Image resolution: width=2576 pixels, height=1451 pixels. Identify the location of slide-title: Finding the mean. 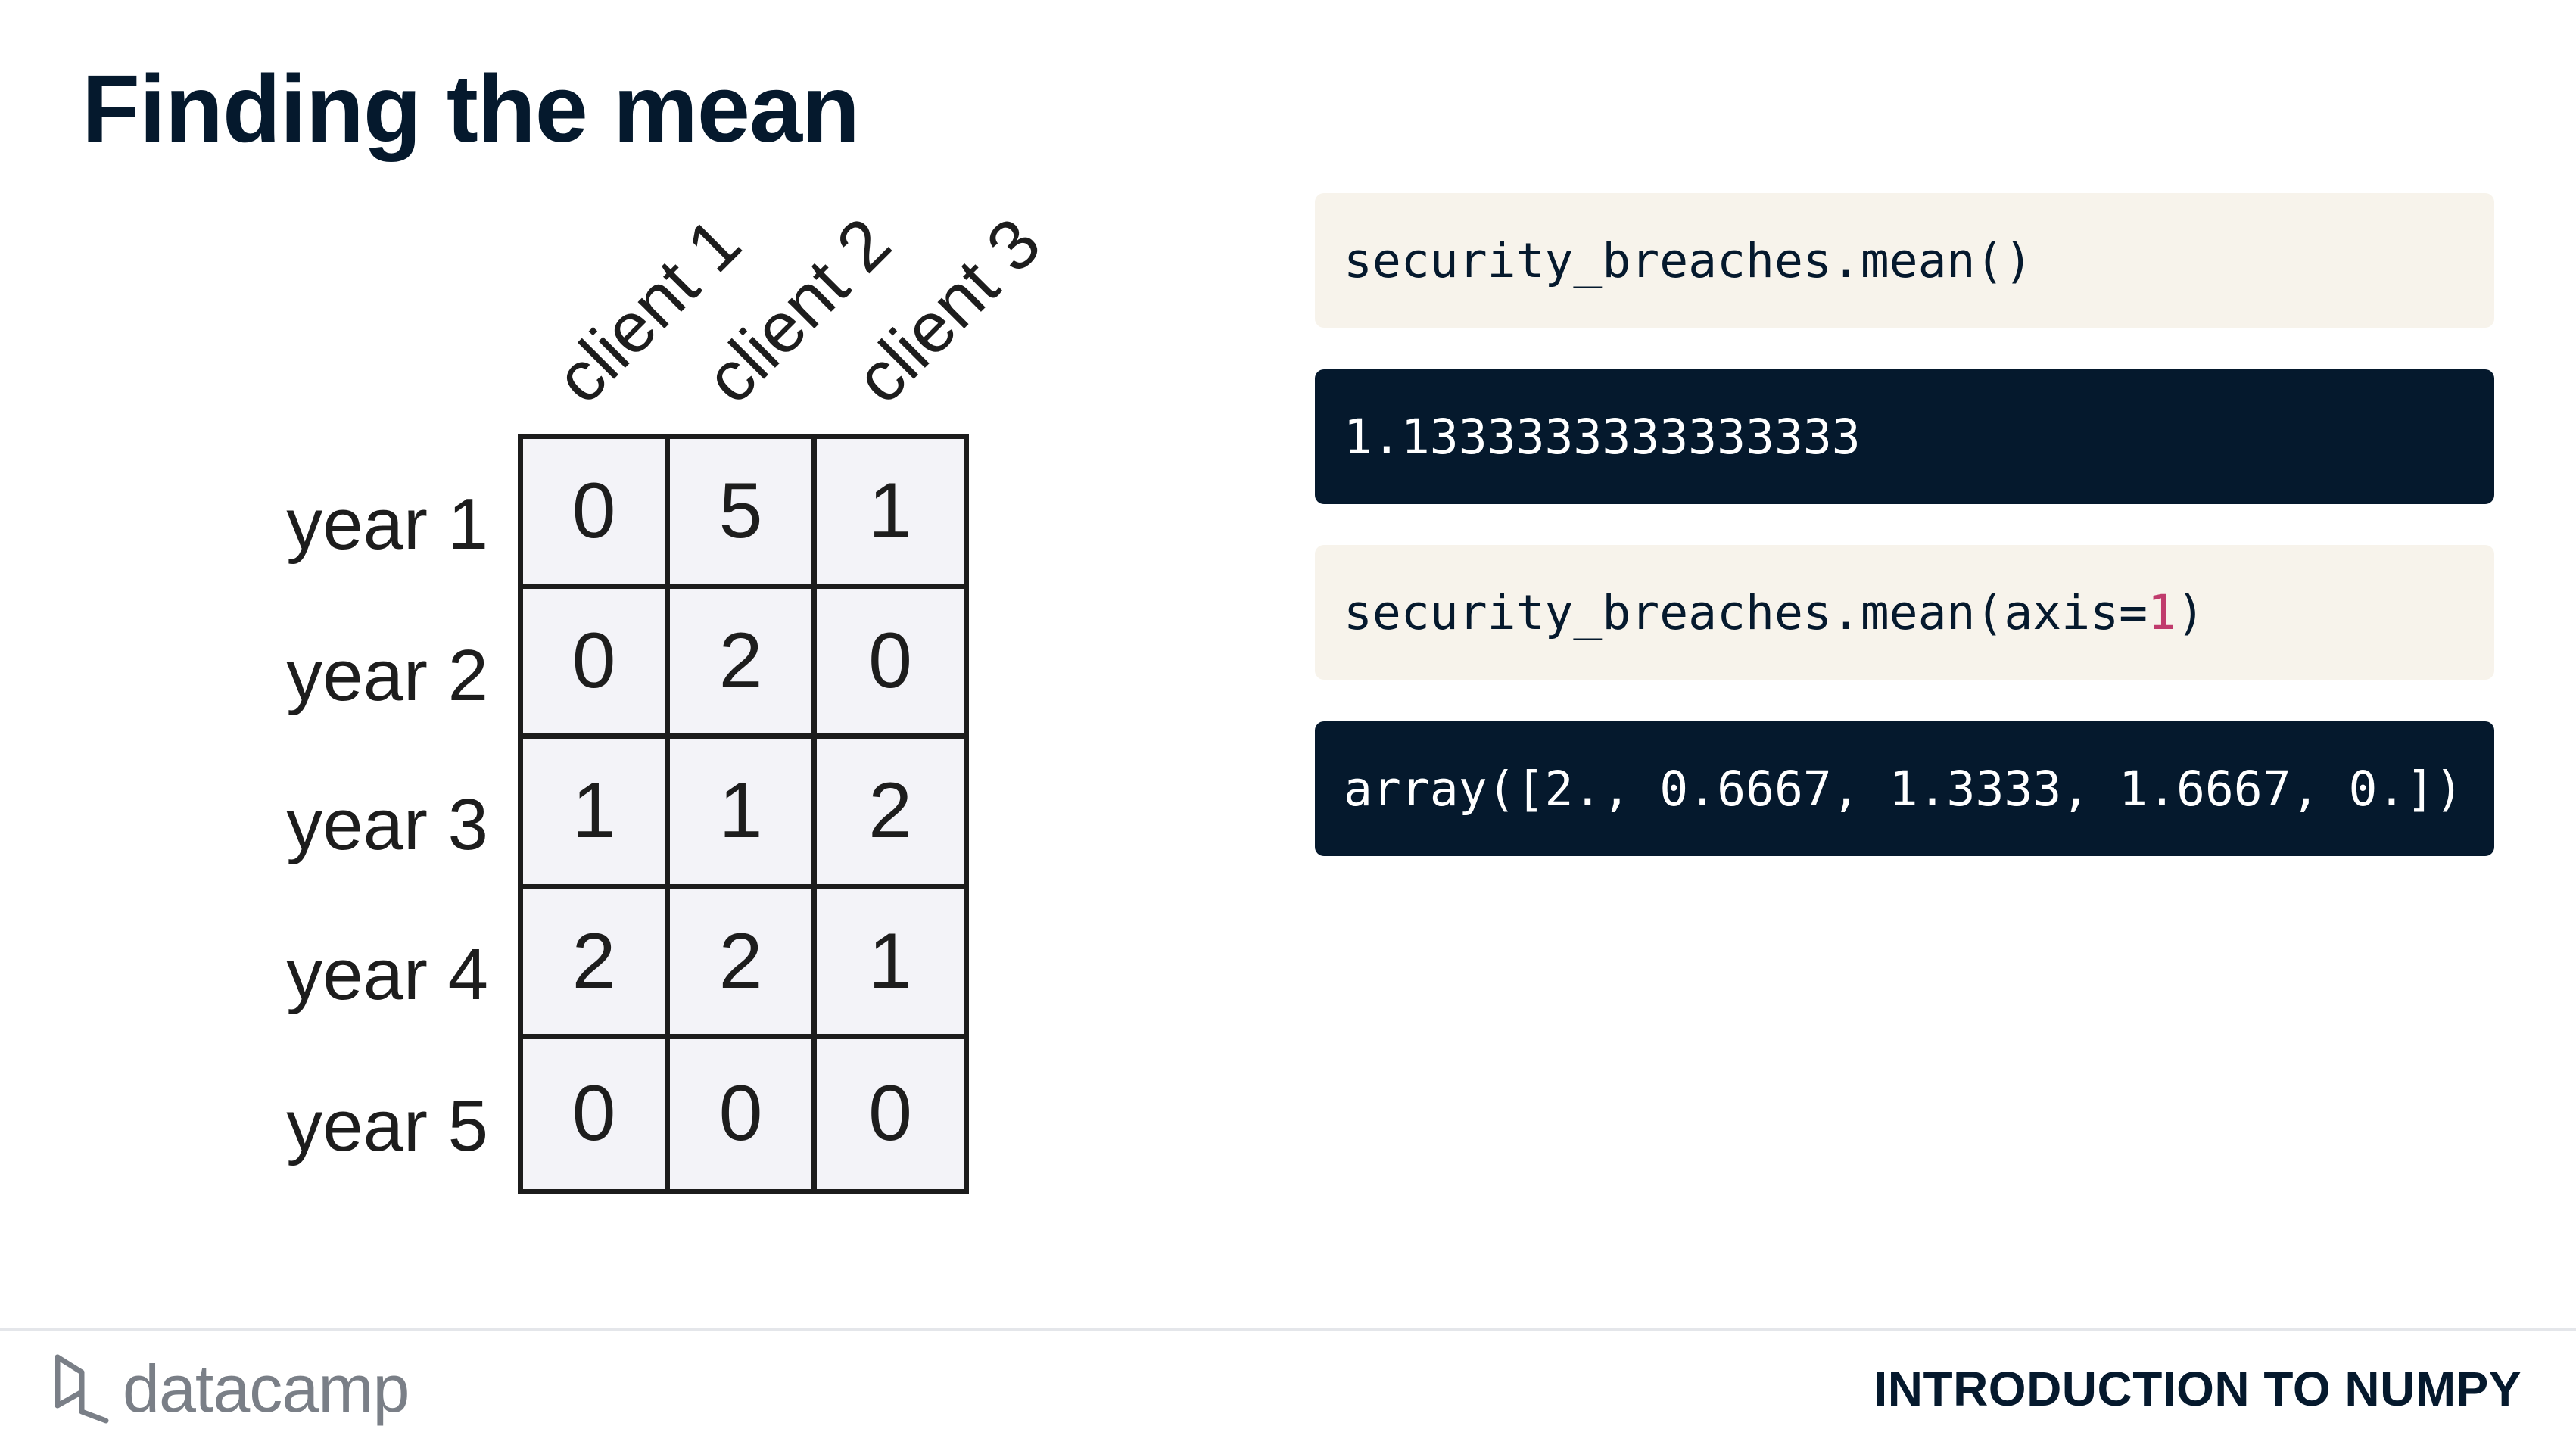
(471, 109).